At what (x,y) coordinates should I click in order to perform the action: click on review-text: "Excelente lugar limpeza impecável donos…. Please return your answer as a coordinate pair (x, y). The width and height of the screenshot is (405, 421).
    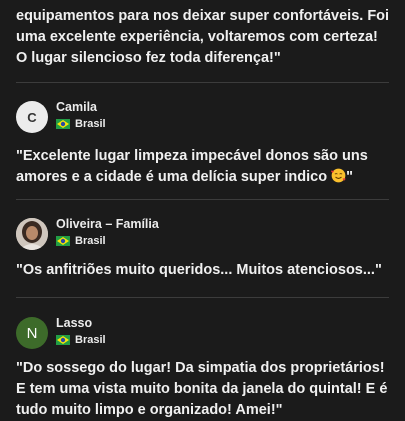
    Looking at the image, I should click on (203, 167).